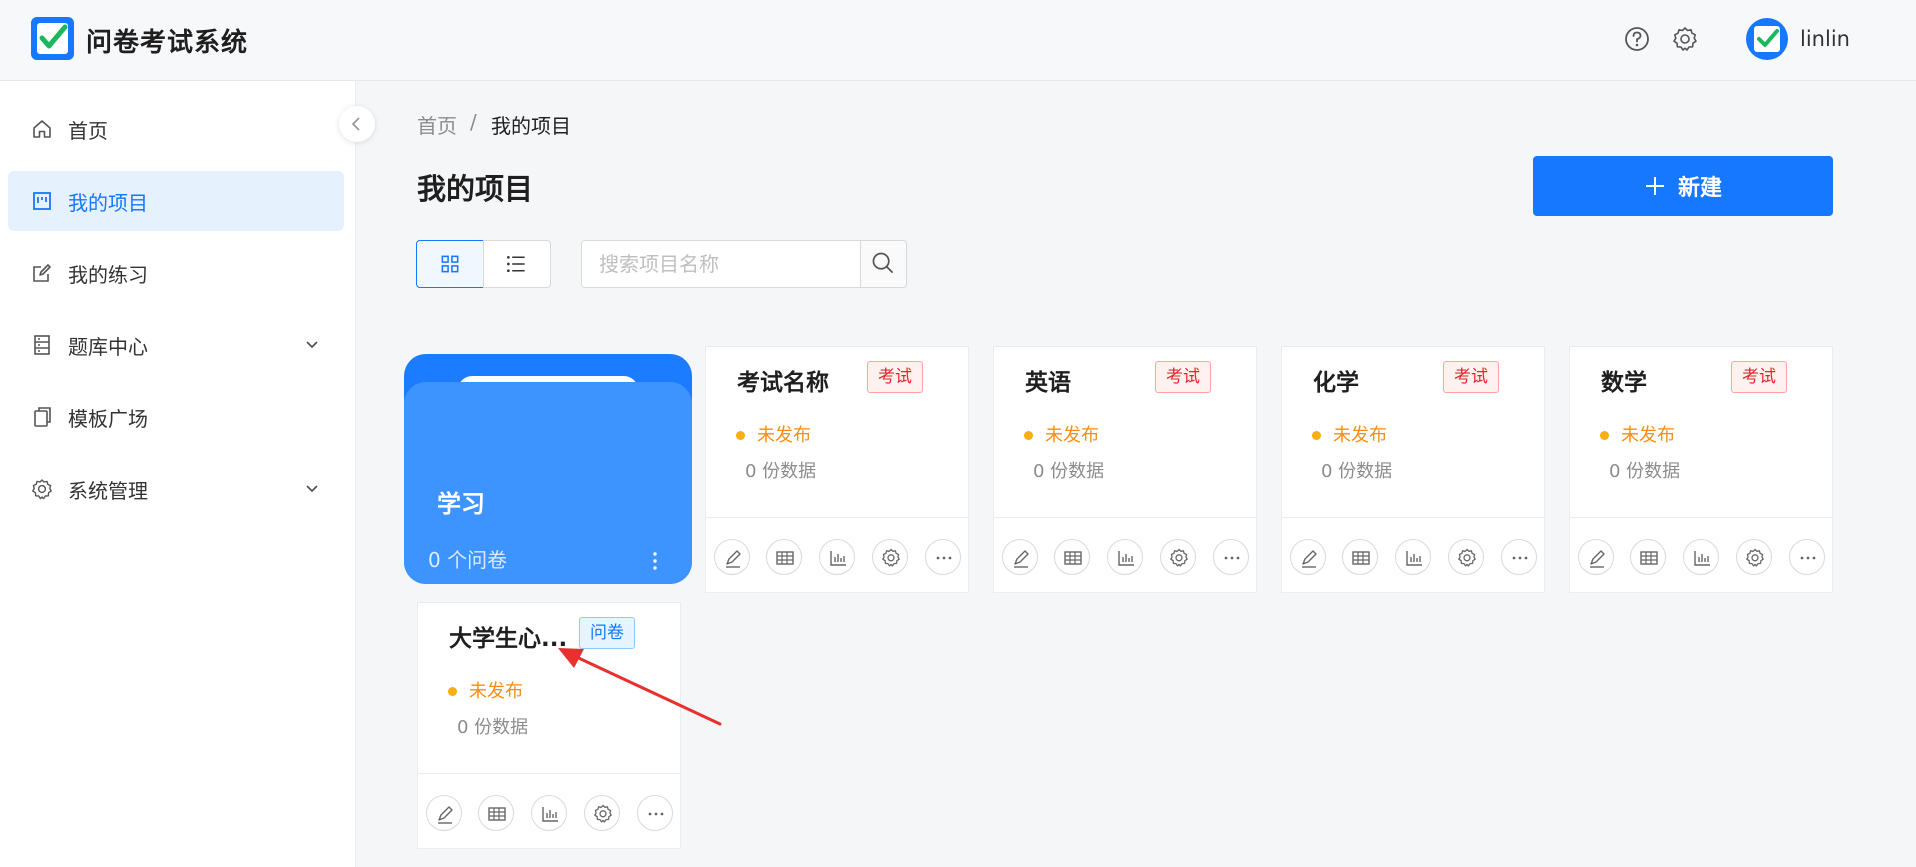  What do you see at coordinates (640, 687) in the screenshot?
I see `annotation-arrow` at bounding box center [640, 687].